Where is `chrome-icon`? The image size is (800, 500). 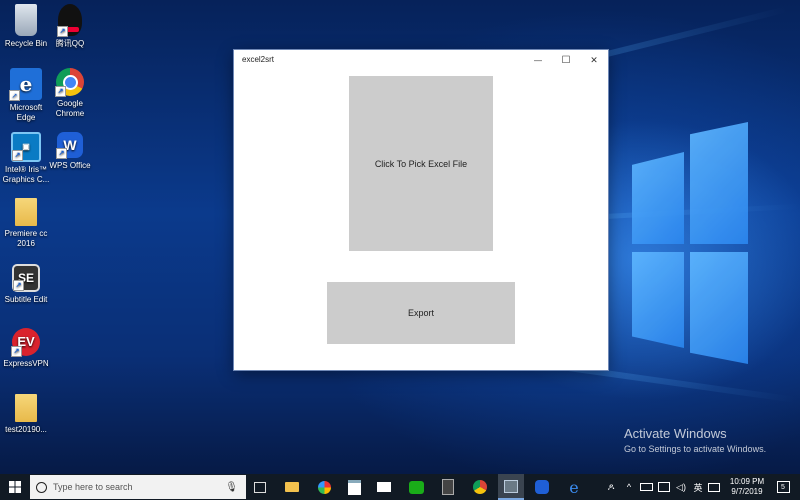 chrome-icon is located at coordinates (480, 487).